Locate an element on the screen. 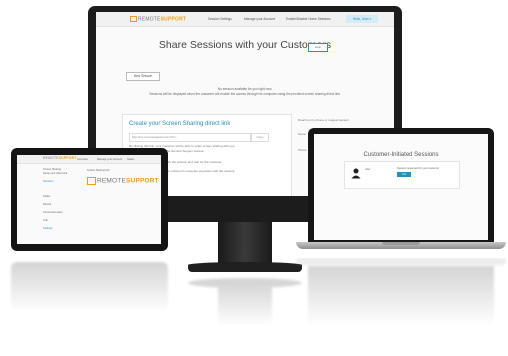 This screenshot has width=508, height=356. laptop-reflection is located at coordinates (401, 296).